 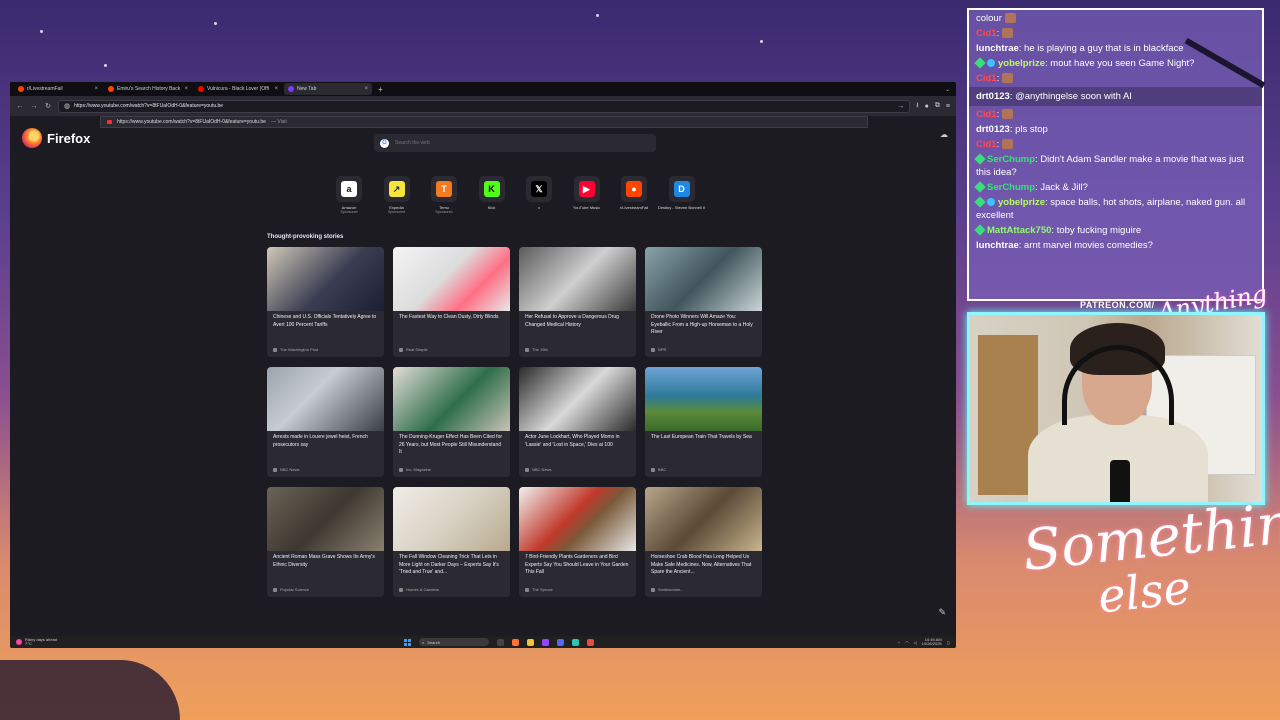 What do you see at coordinates (444, 195) in the screenshot?
I see `shortcut-tile: T Temu Sponsored` at bounding box center [444, 195].